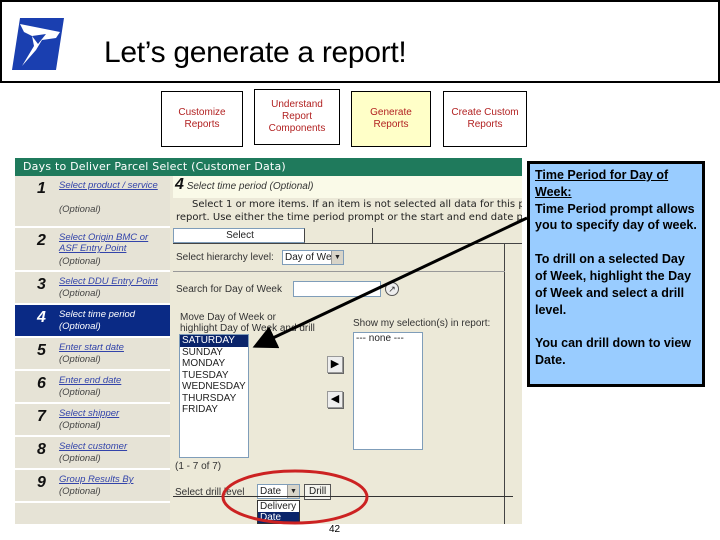 Image resolution: width=720 pixels, height=540 pixels. Describe the element at coordinates (41, 350) in the screenshot. I see `step-number: 5` at that location.